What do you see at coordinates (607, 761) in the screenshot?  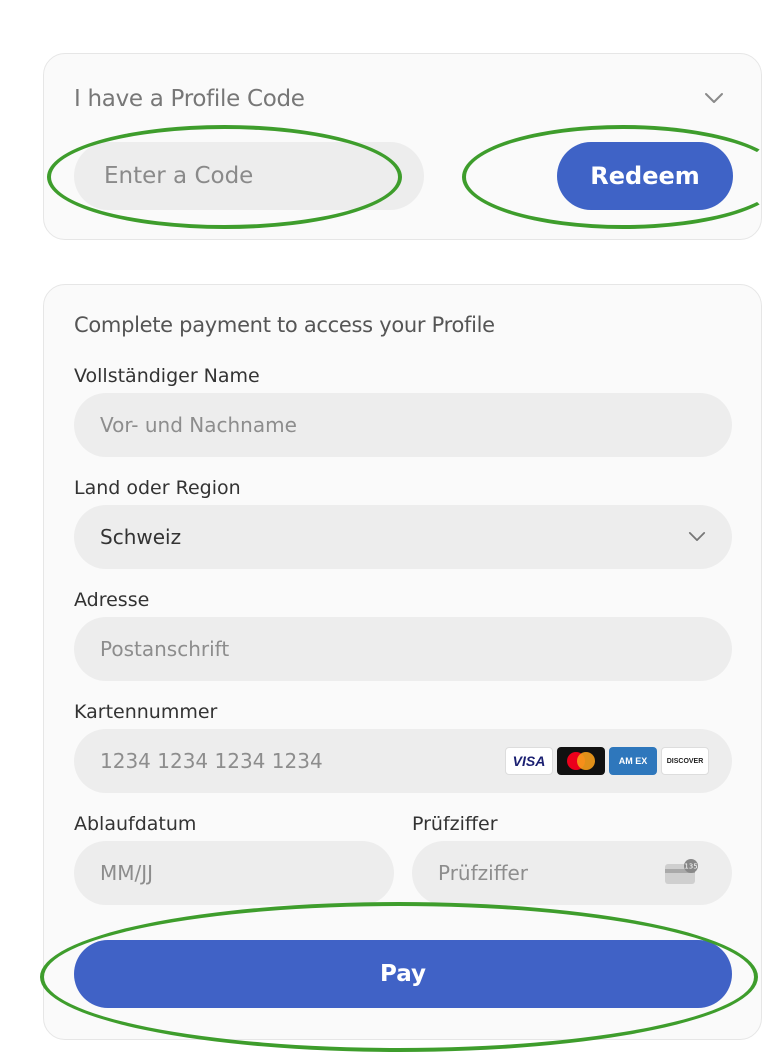 I see `card-brands: VISA AM EX DISCOVER` at bounding box center [607, 761].